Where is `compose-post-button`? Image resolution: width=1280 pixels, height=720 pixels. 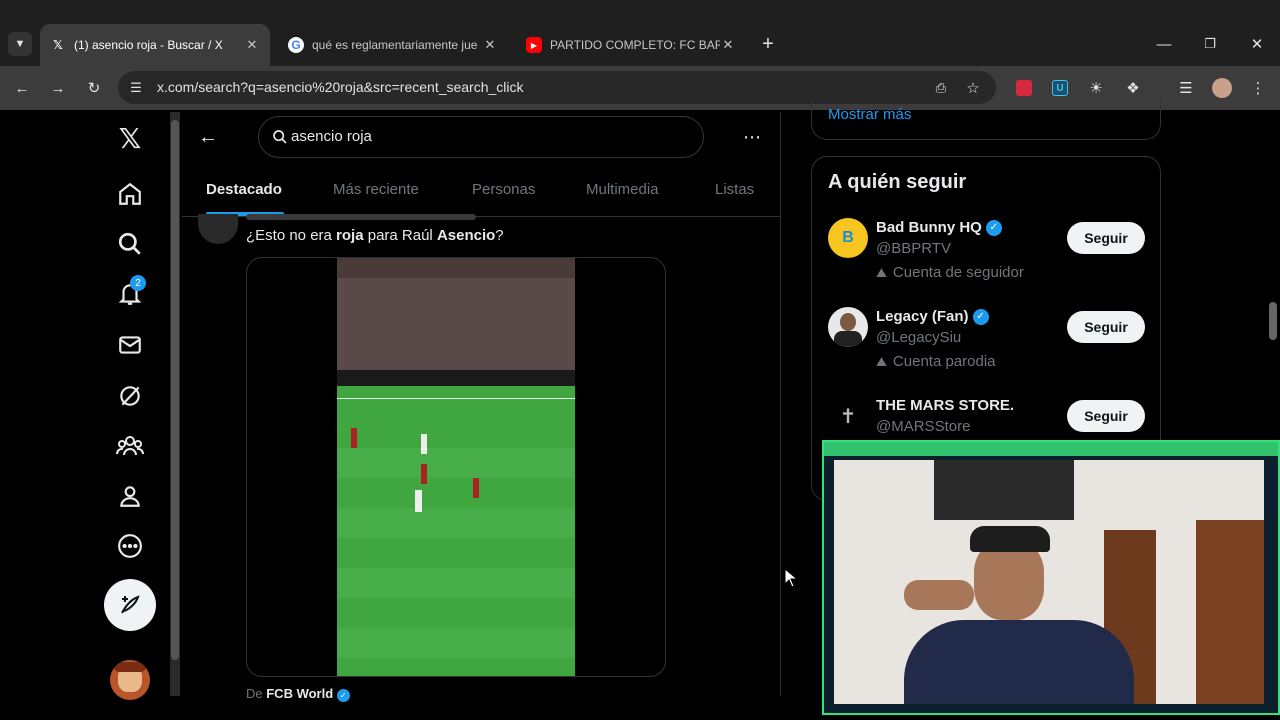 compose-post-button is located at coordinates (130, 605).